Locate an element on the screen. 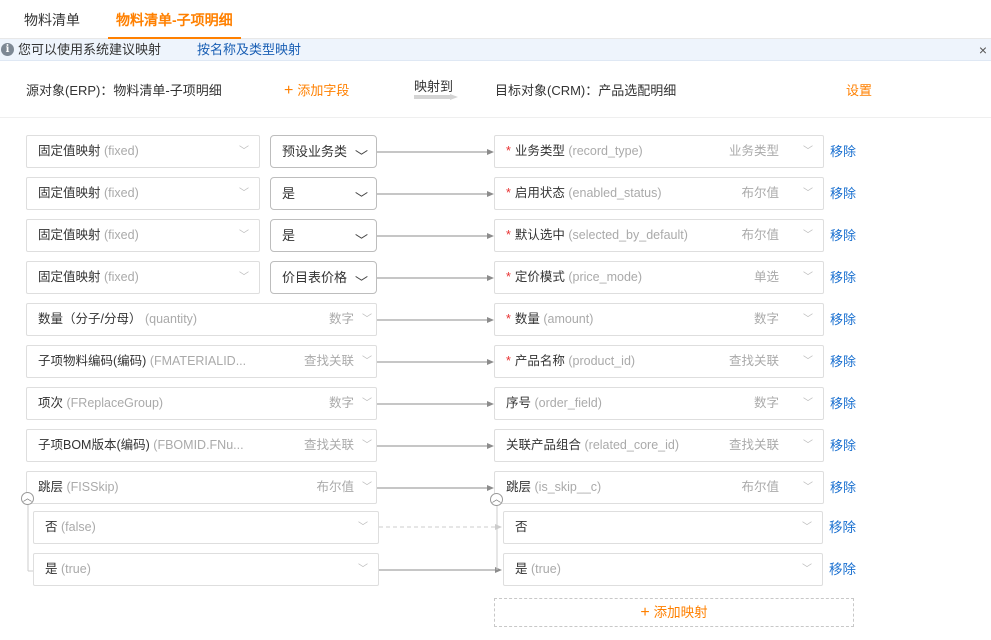 The image size is (991, 640). source-value-api: (true) is located at coordinates (76, 569).